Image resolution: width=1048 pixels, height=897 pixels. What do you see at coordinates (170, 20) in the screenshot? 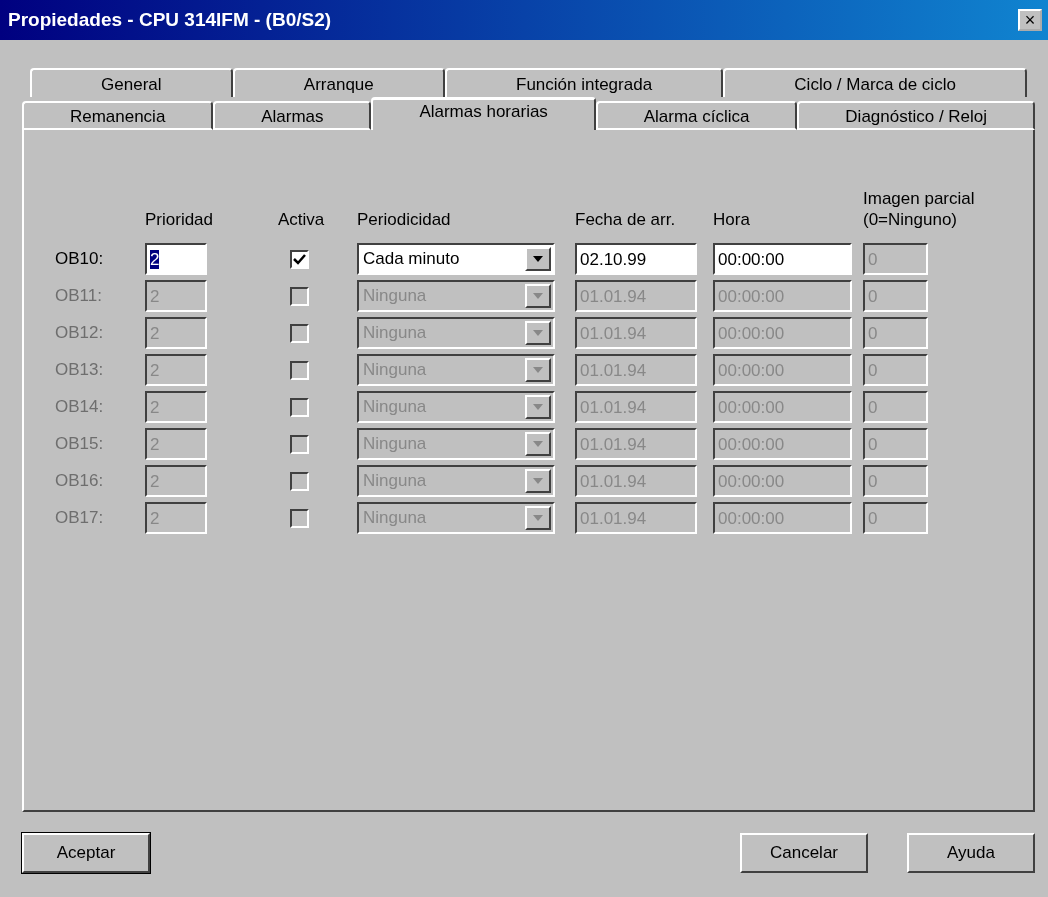
I see `window-title: Propiedades - CPU 314IFM - (B0/S2)` at bounding box center [170, 20].